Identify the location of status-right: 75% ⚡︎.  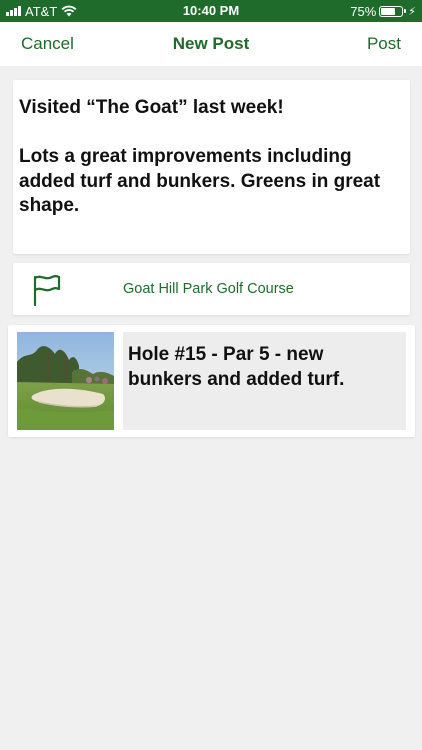
(383, 11).